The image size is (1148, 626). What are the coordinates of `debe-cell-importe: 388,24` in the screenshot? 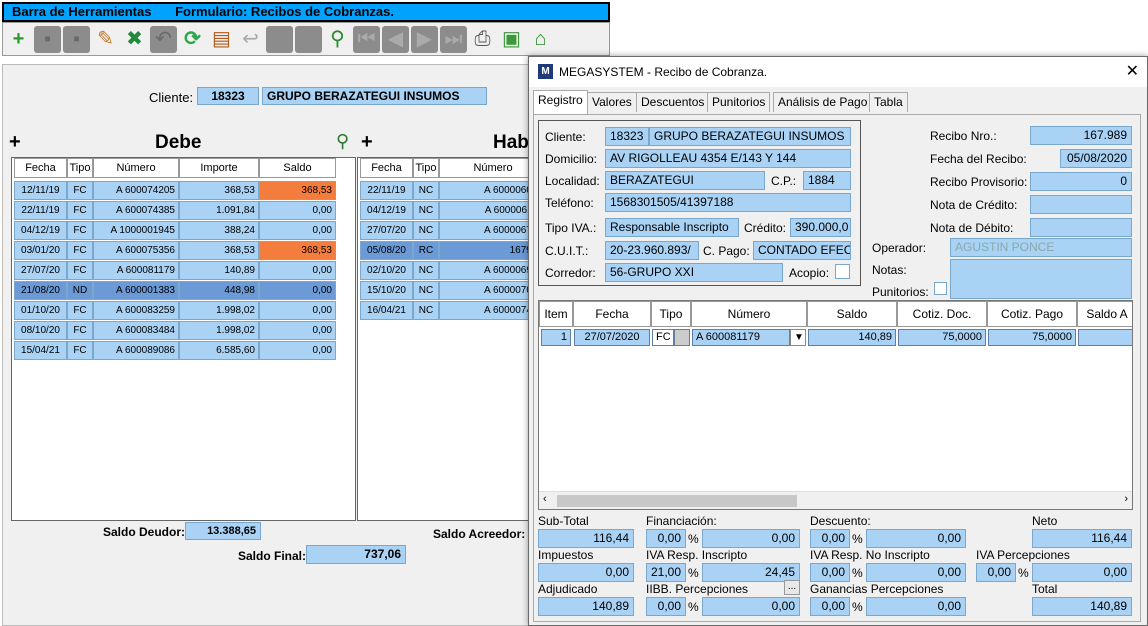 It's located at (219, 230).